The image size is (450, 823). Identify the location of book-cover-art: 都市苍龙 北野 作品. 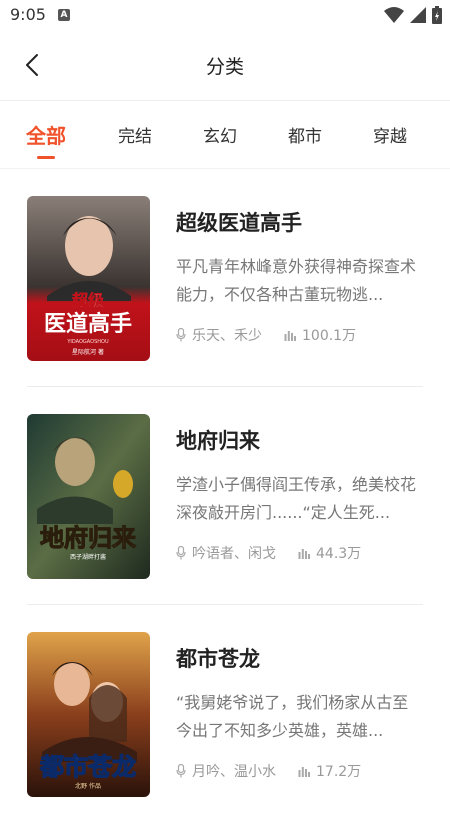
(88, 714).